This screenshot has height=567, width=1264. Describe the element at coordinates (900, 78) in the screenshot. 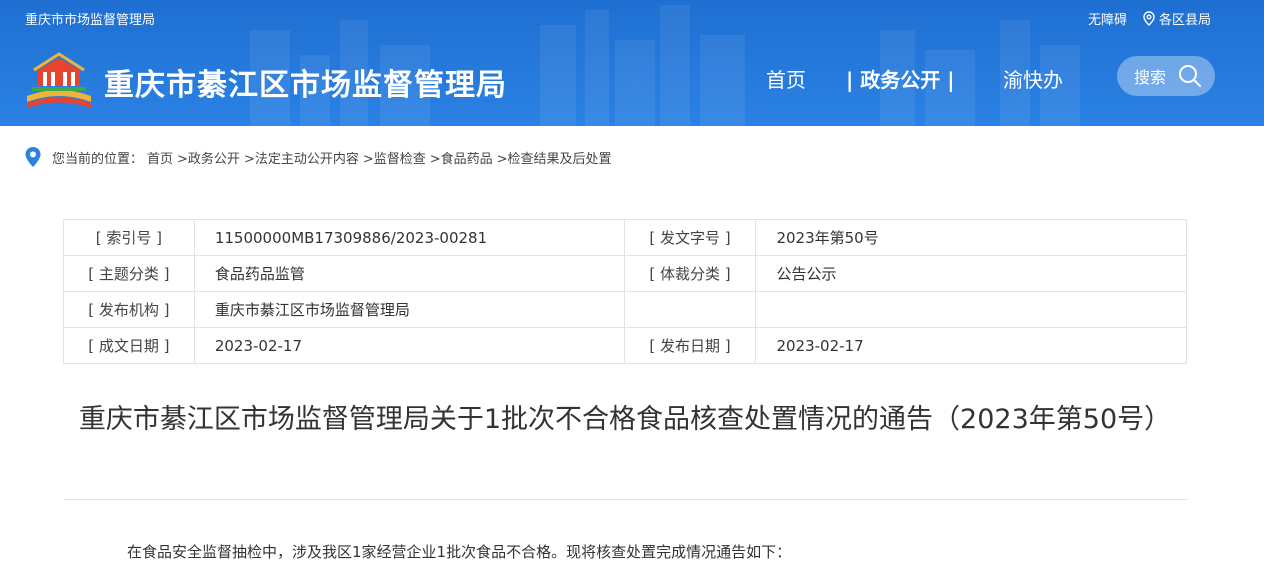

I see `nav-gov-public: | 政务公开 |` at that location.